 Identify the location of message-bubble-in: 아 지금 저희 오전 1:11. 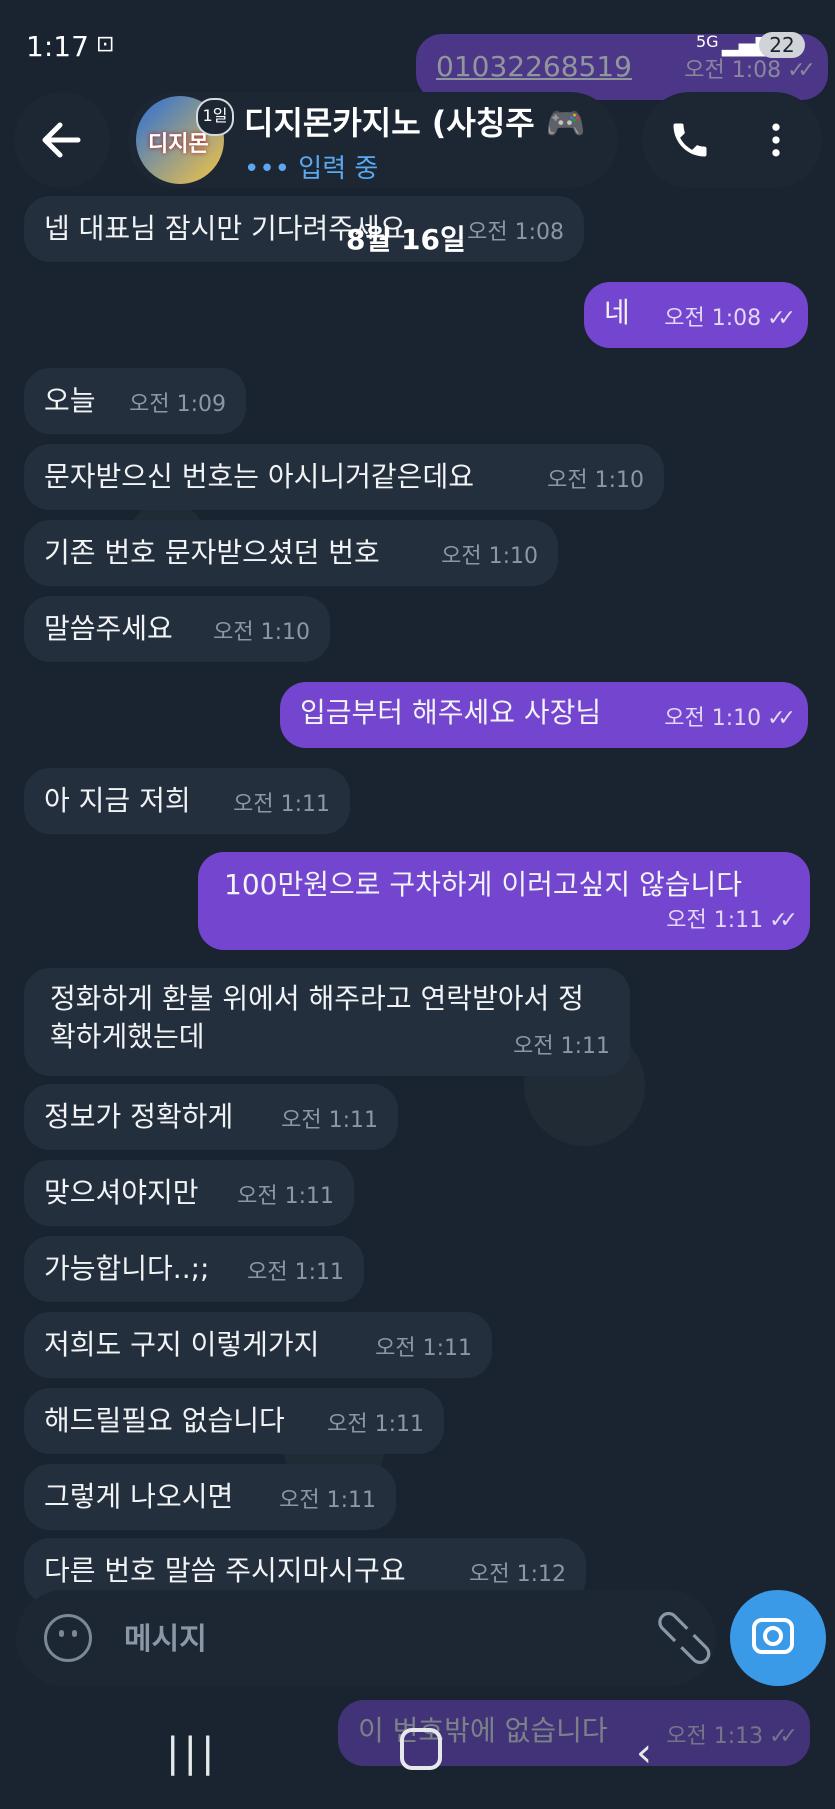
(187, 801).